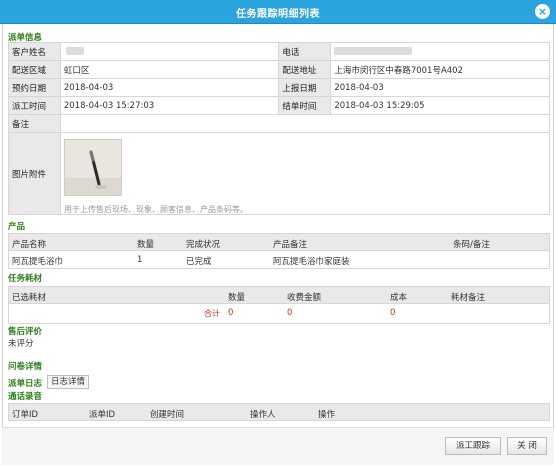  I want to click on address-value: 上海市闵行区中春路7001号A402, so click(440, 69).